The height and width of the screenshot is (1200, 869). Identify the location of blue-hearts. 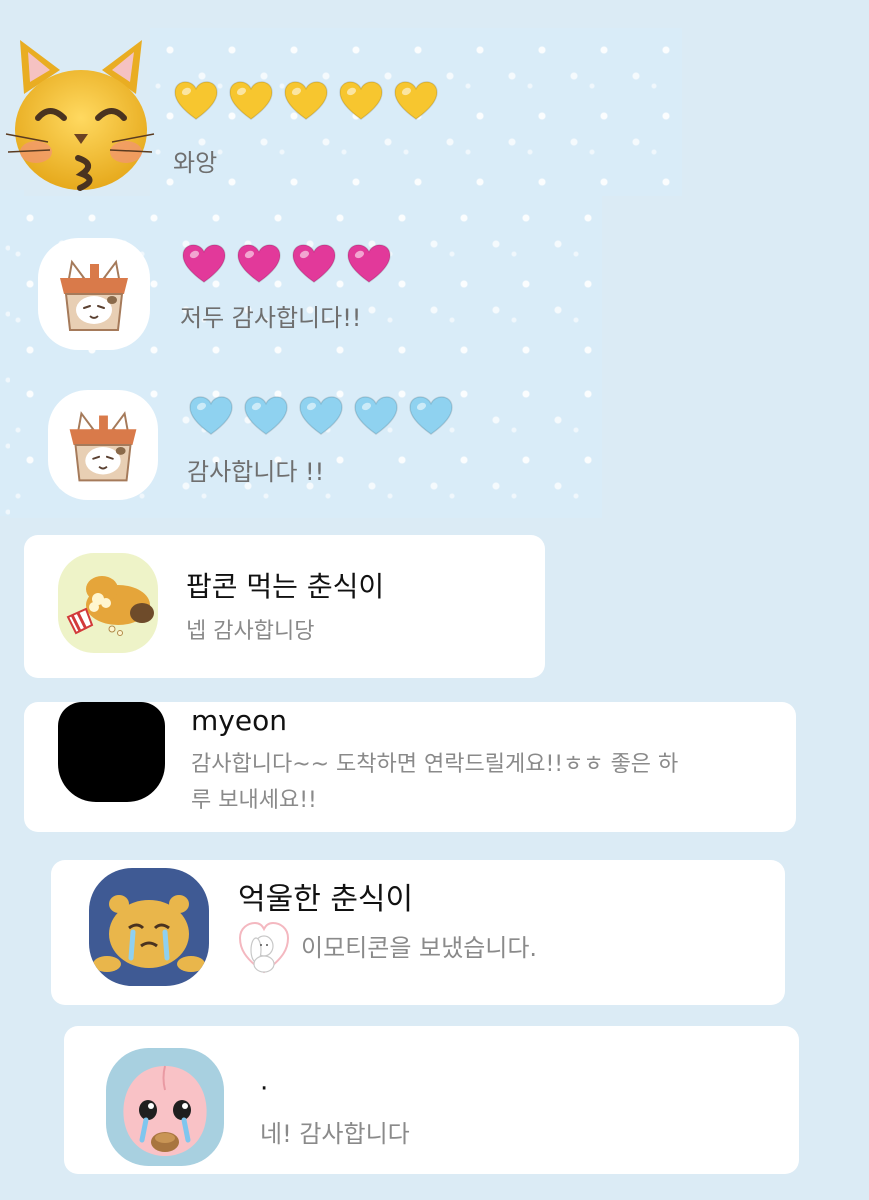
(321, 416).